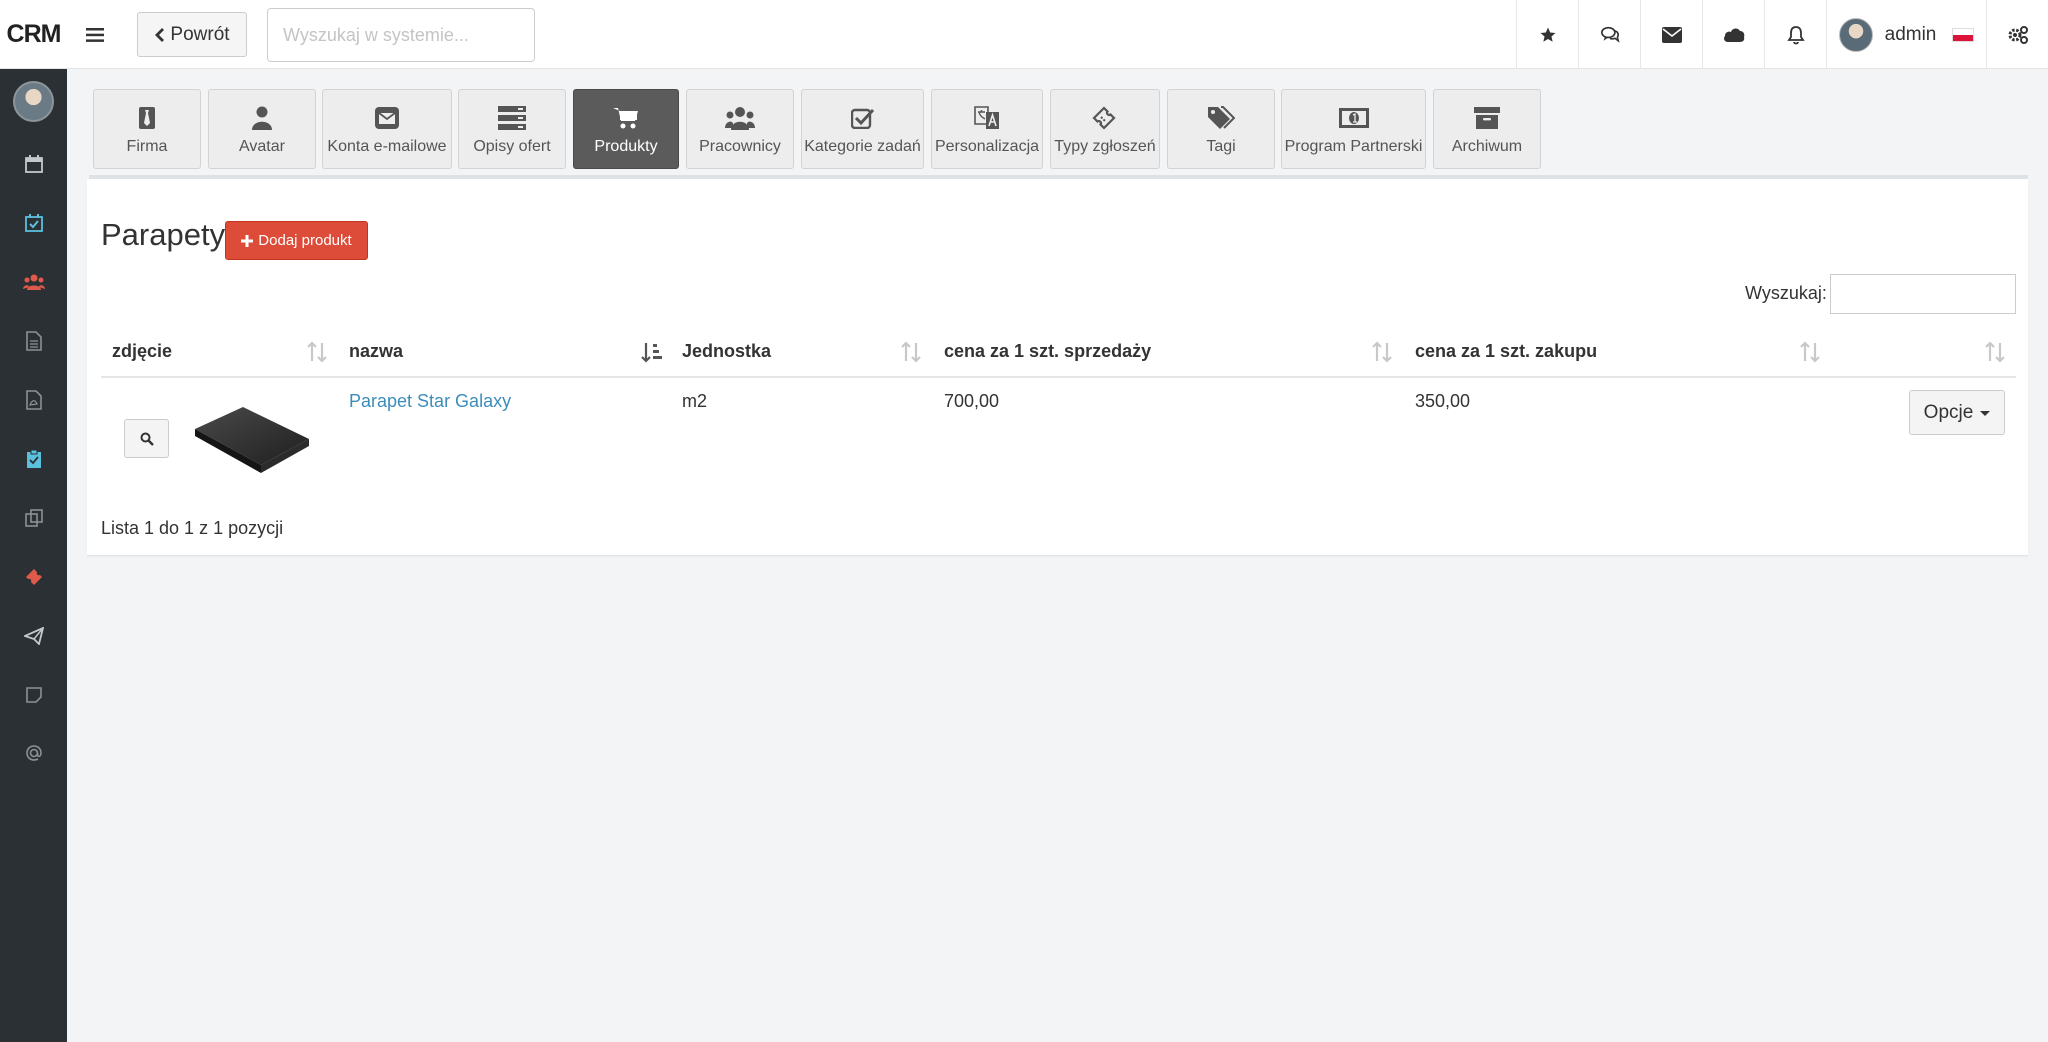 The width and height of the screenshot is (2048, 1042). I want to click on chat-button, so click(1609, 34).